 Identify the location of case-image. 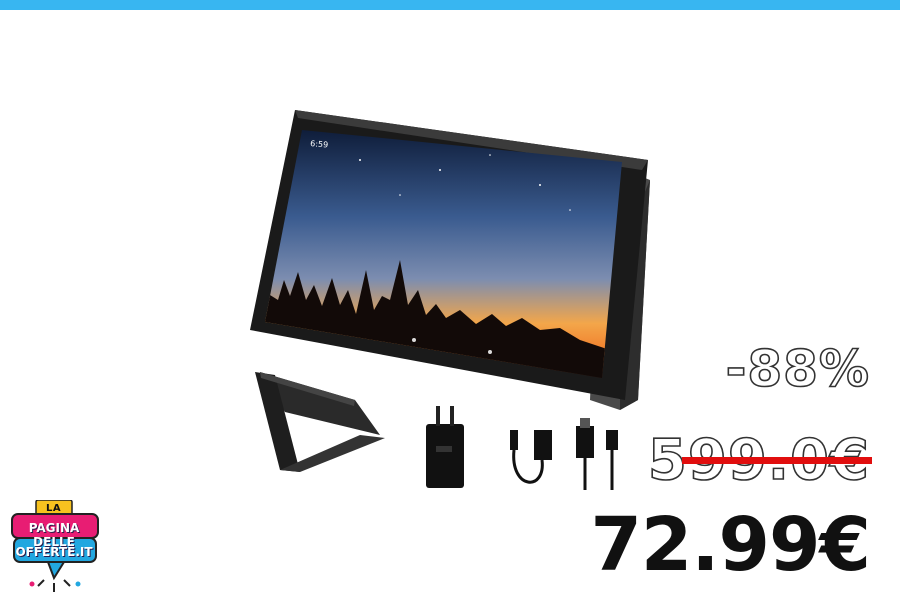
(320, 422).